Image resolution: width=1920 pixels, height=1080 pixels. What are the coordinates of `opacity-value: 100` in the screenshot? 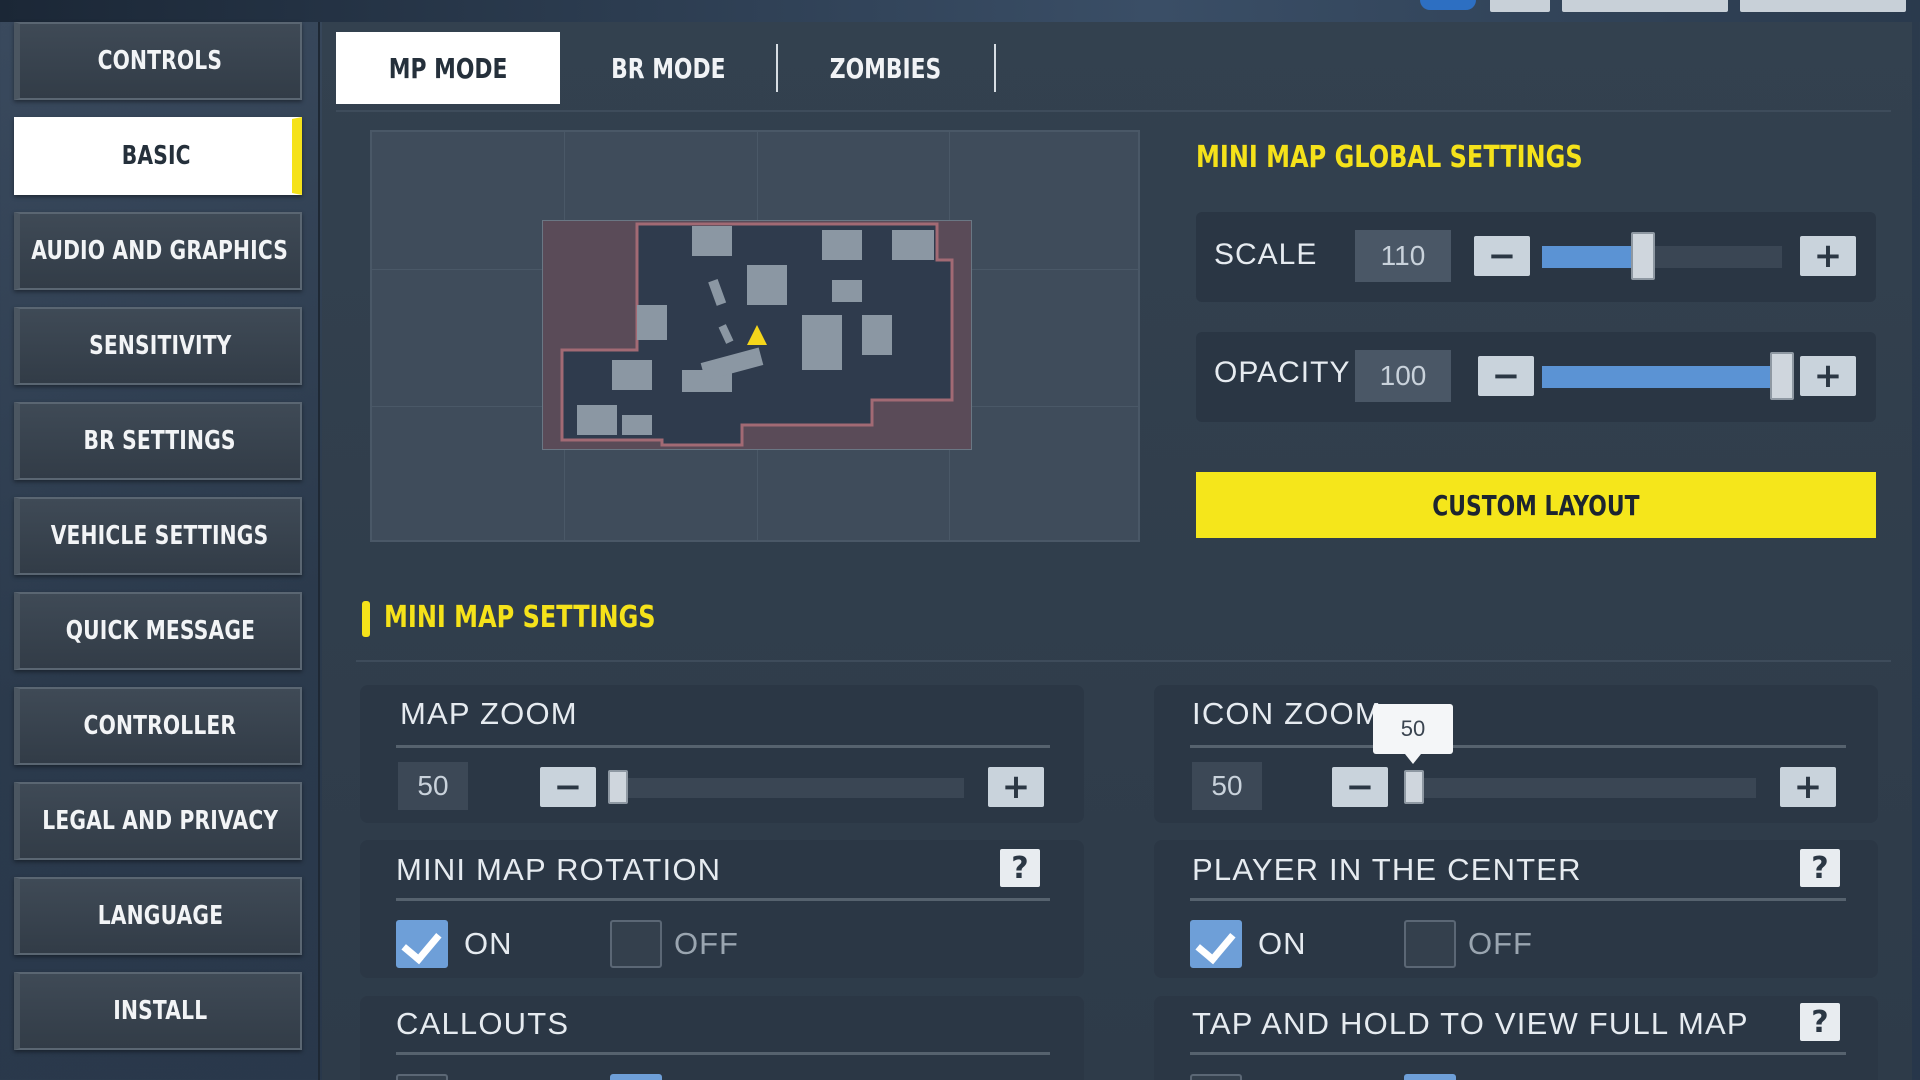 It's located at (1403, 376).